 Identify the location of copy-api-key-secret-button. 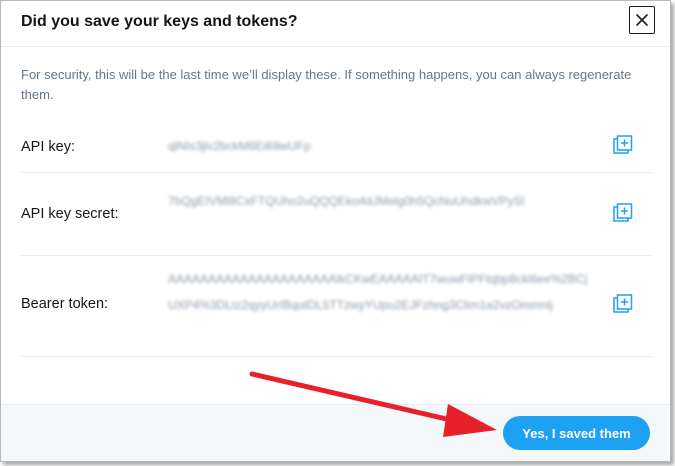
(623, 213).